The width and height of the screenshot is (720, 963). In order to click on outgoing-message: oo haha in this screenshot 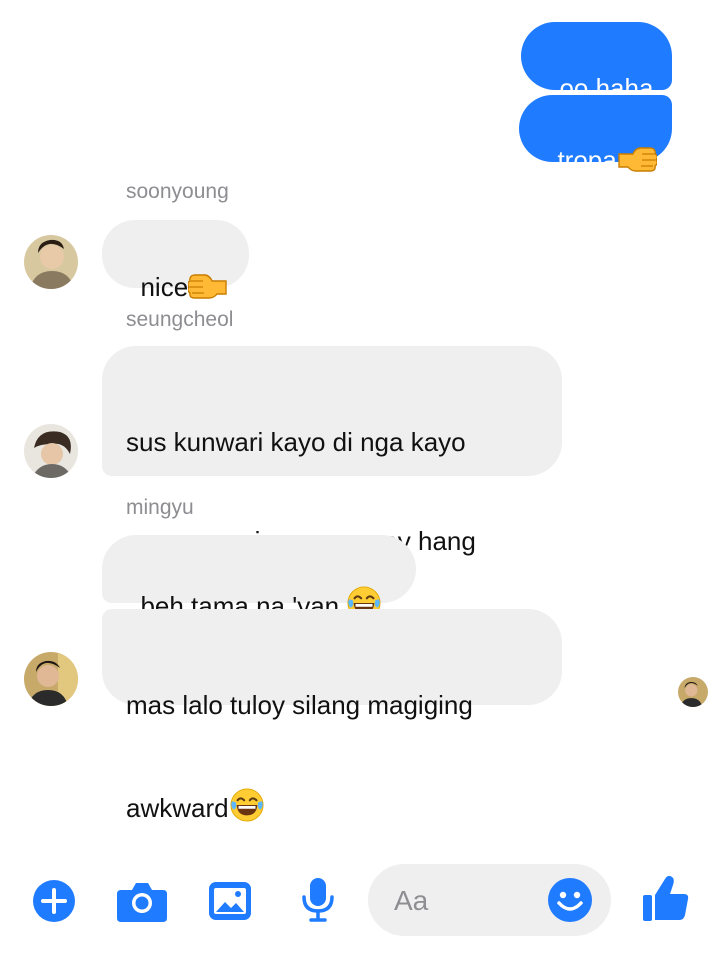, I will do `click(596, 62)`.